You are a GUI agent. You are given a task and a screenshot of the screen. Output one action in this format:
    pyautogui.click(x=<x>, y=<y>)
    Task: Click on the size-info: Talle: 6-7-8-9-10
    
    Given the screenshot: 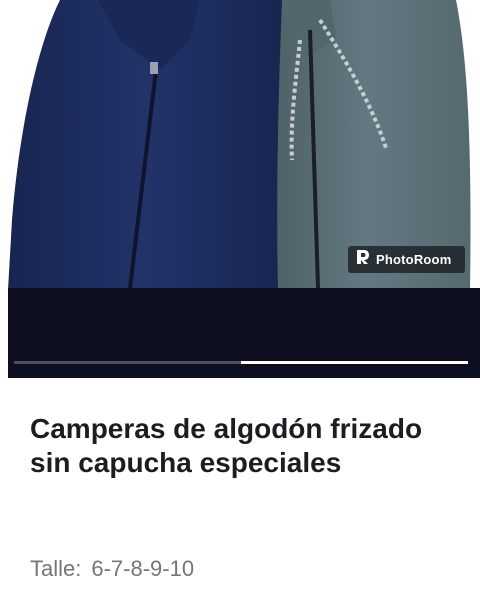 What is the action you would take?
    pyautogui.click(x=112, y=569)
    